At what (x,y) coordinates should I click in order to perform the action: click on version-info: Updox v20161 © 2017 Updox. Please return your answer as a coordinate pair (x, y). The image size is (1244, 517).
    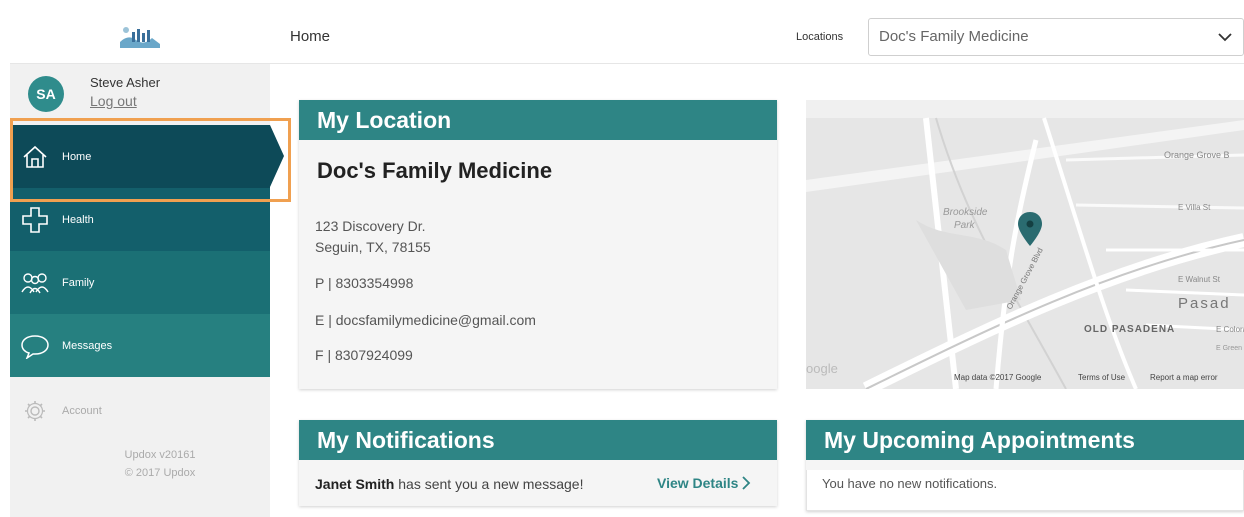
    Looking at the image, I should click on (140, 464).